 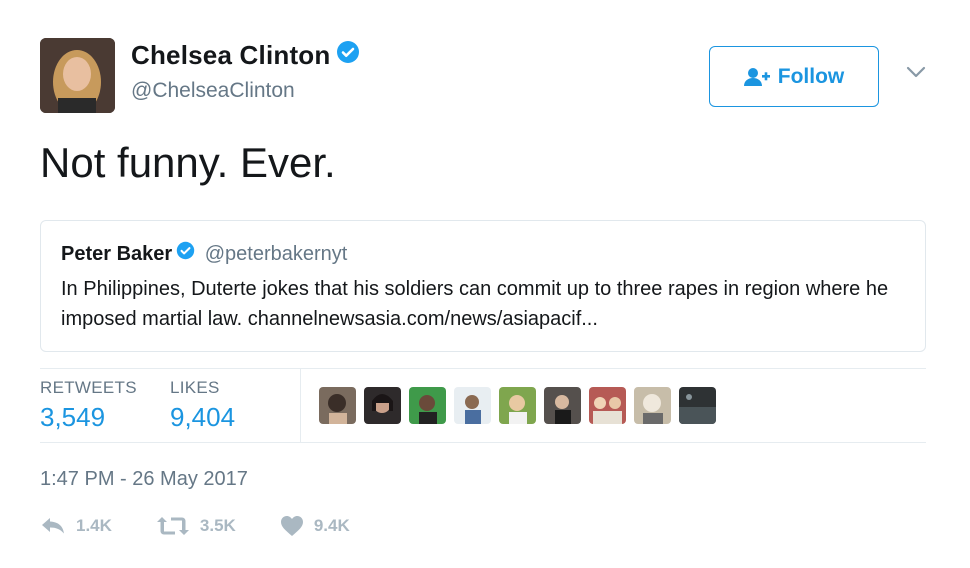 I want to click on like-button: 9.4K, so click(x=315, y=526).